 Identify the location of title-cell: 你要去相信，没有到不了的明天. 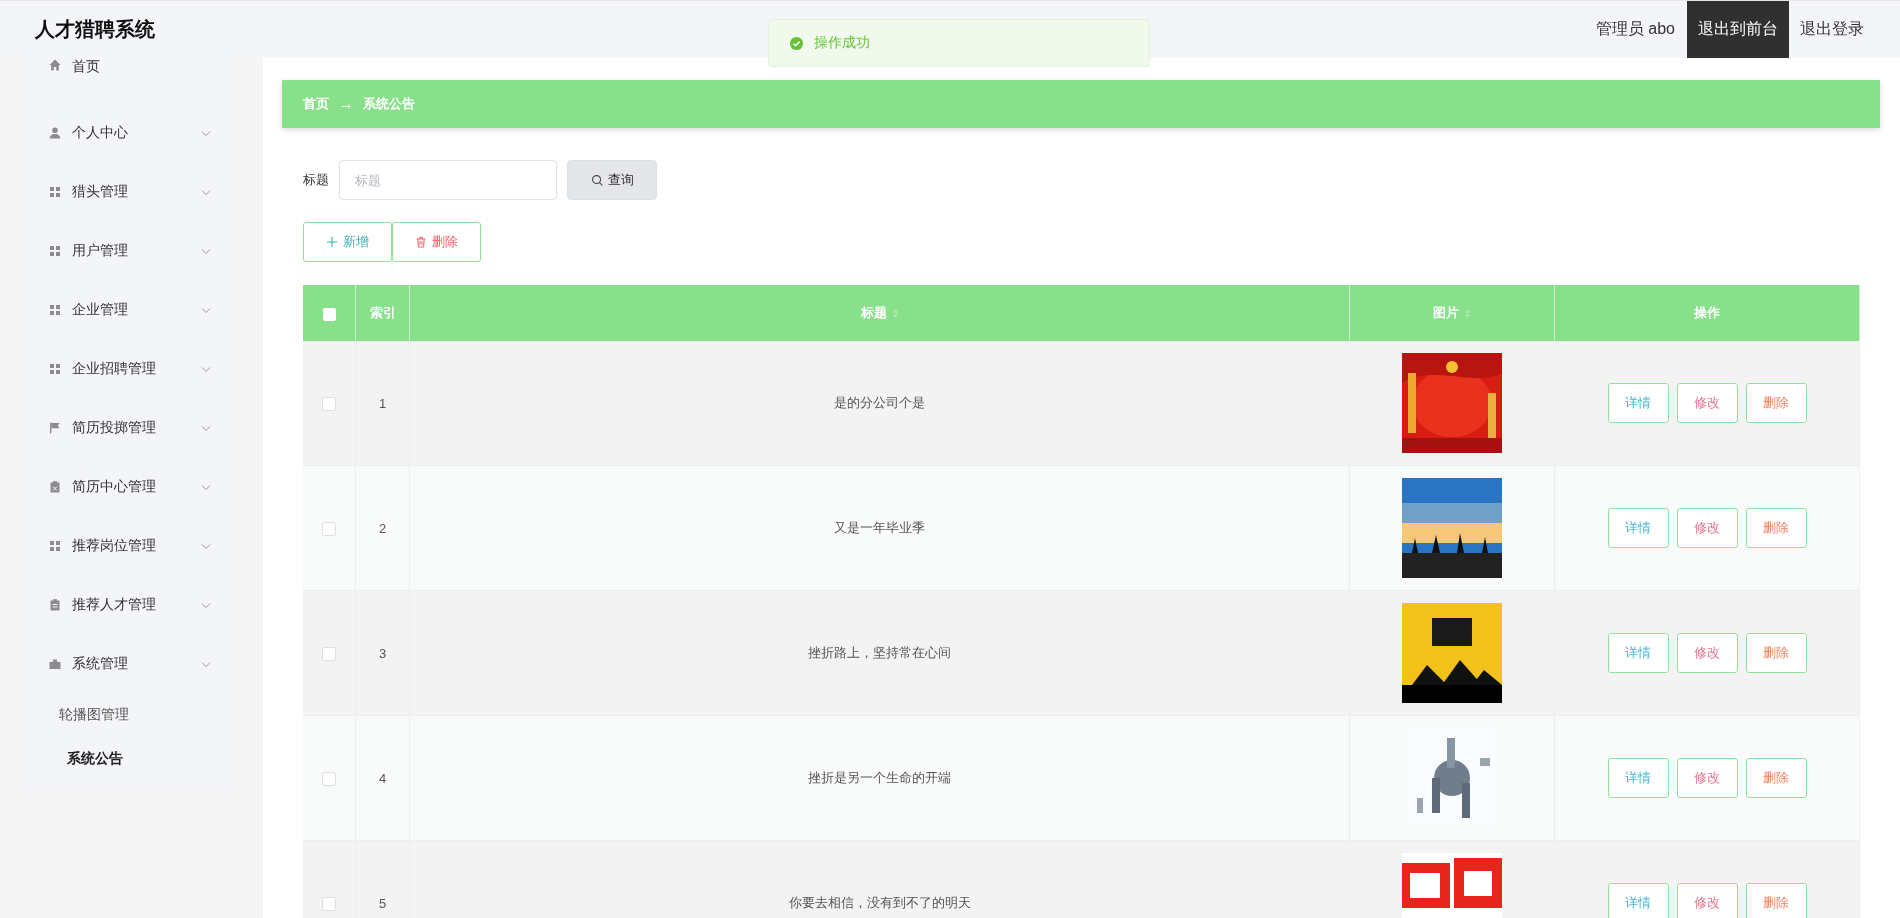
(879, 879).